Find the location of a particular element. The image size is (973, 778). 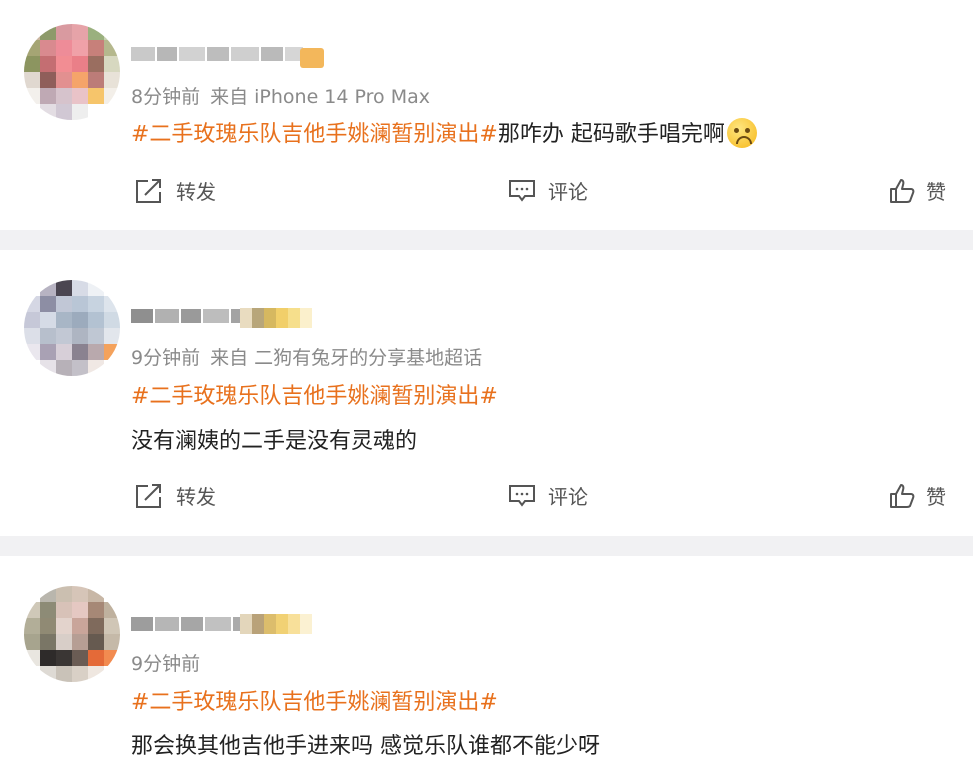

post-content: 没有澜姨的二手是没有灵魂的 is located at coordinates (274, 439).